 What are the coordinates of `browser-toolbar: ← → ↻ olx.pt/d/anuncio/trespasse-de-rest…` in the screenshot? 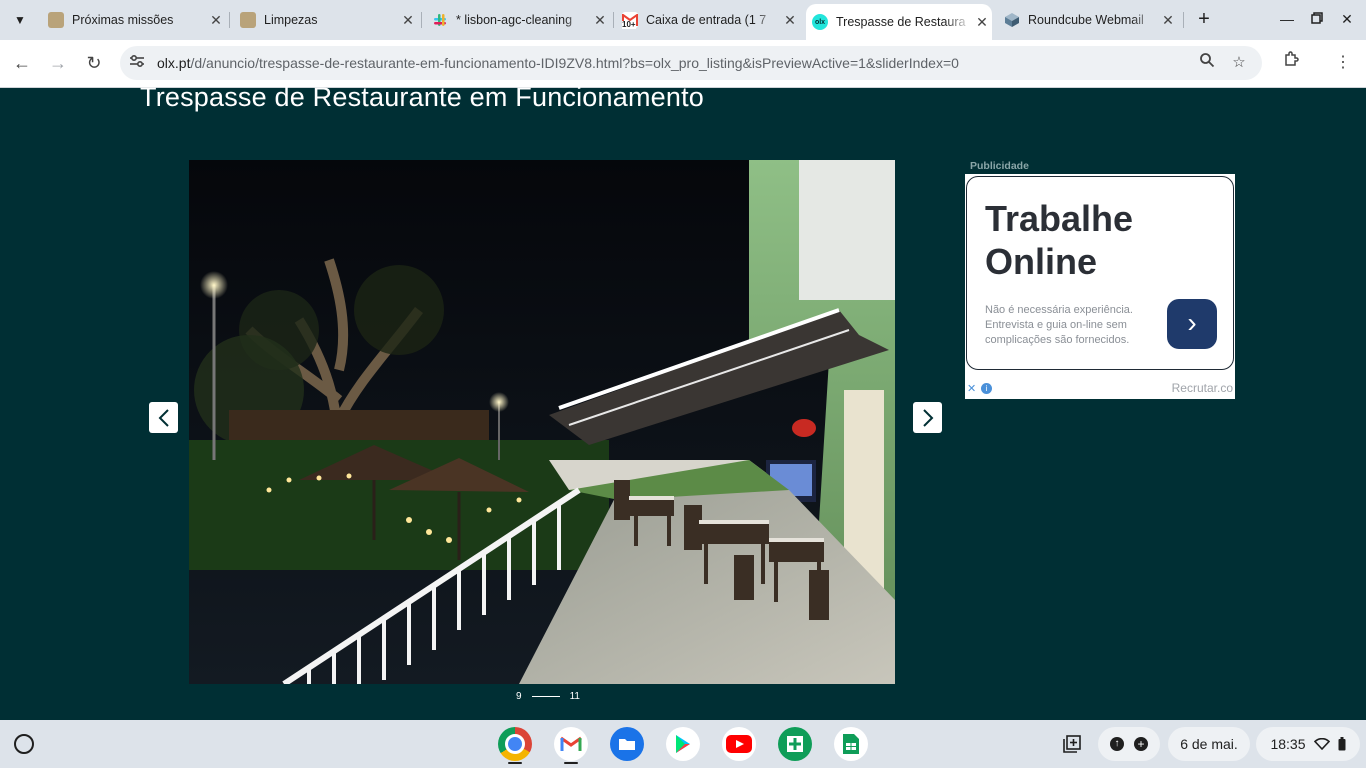 It's located at (683, 64).